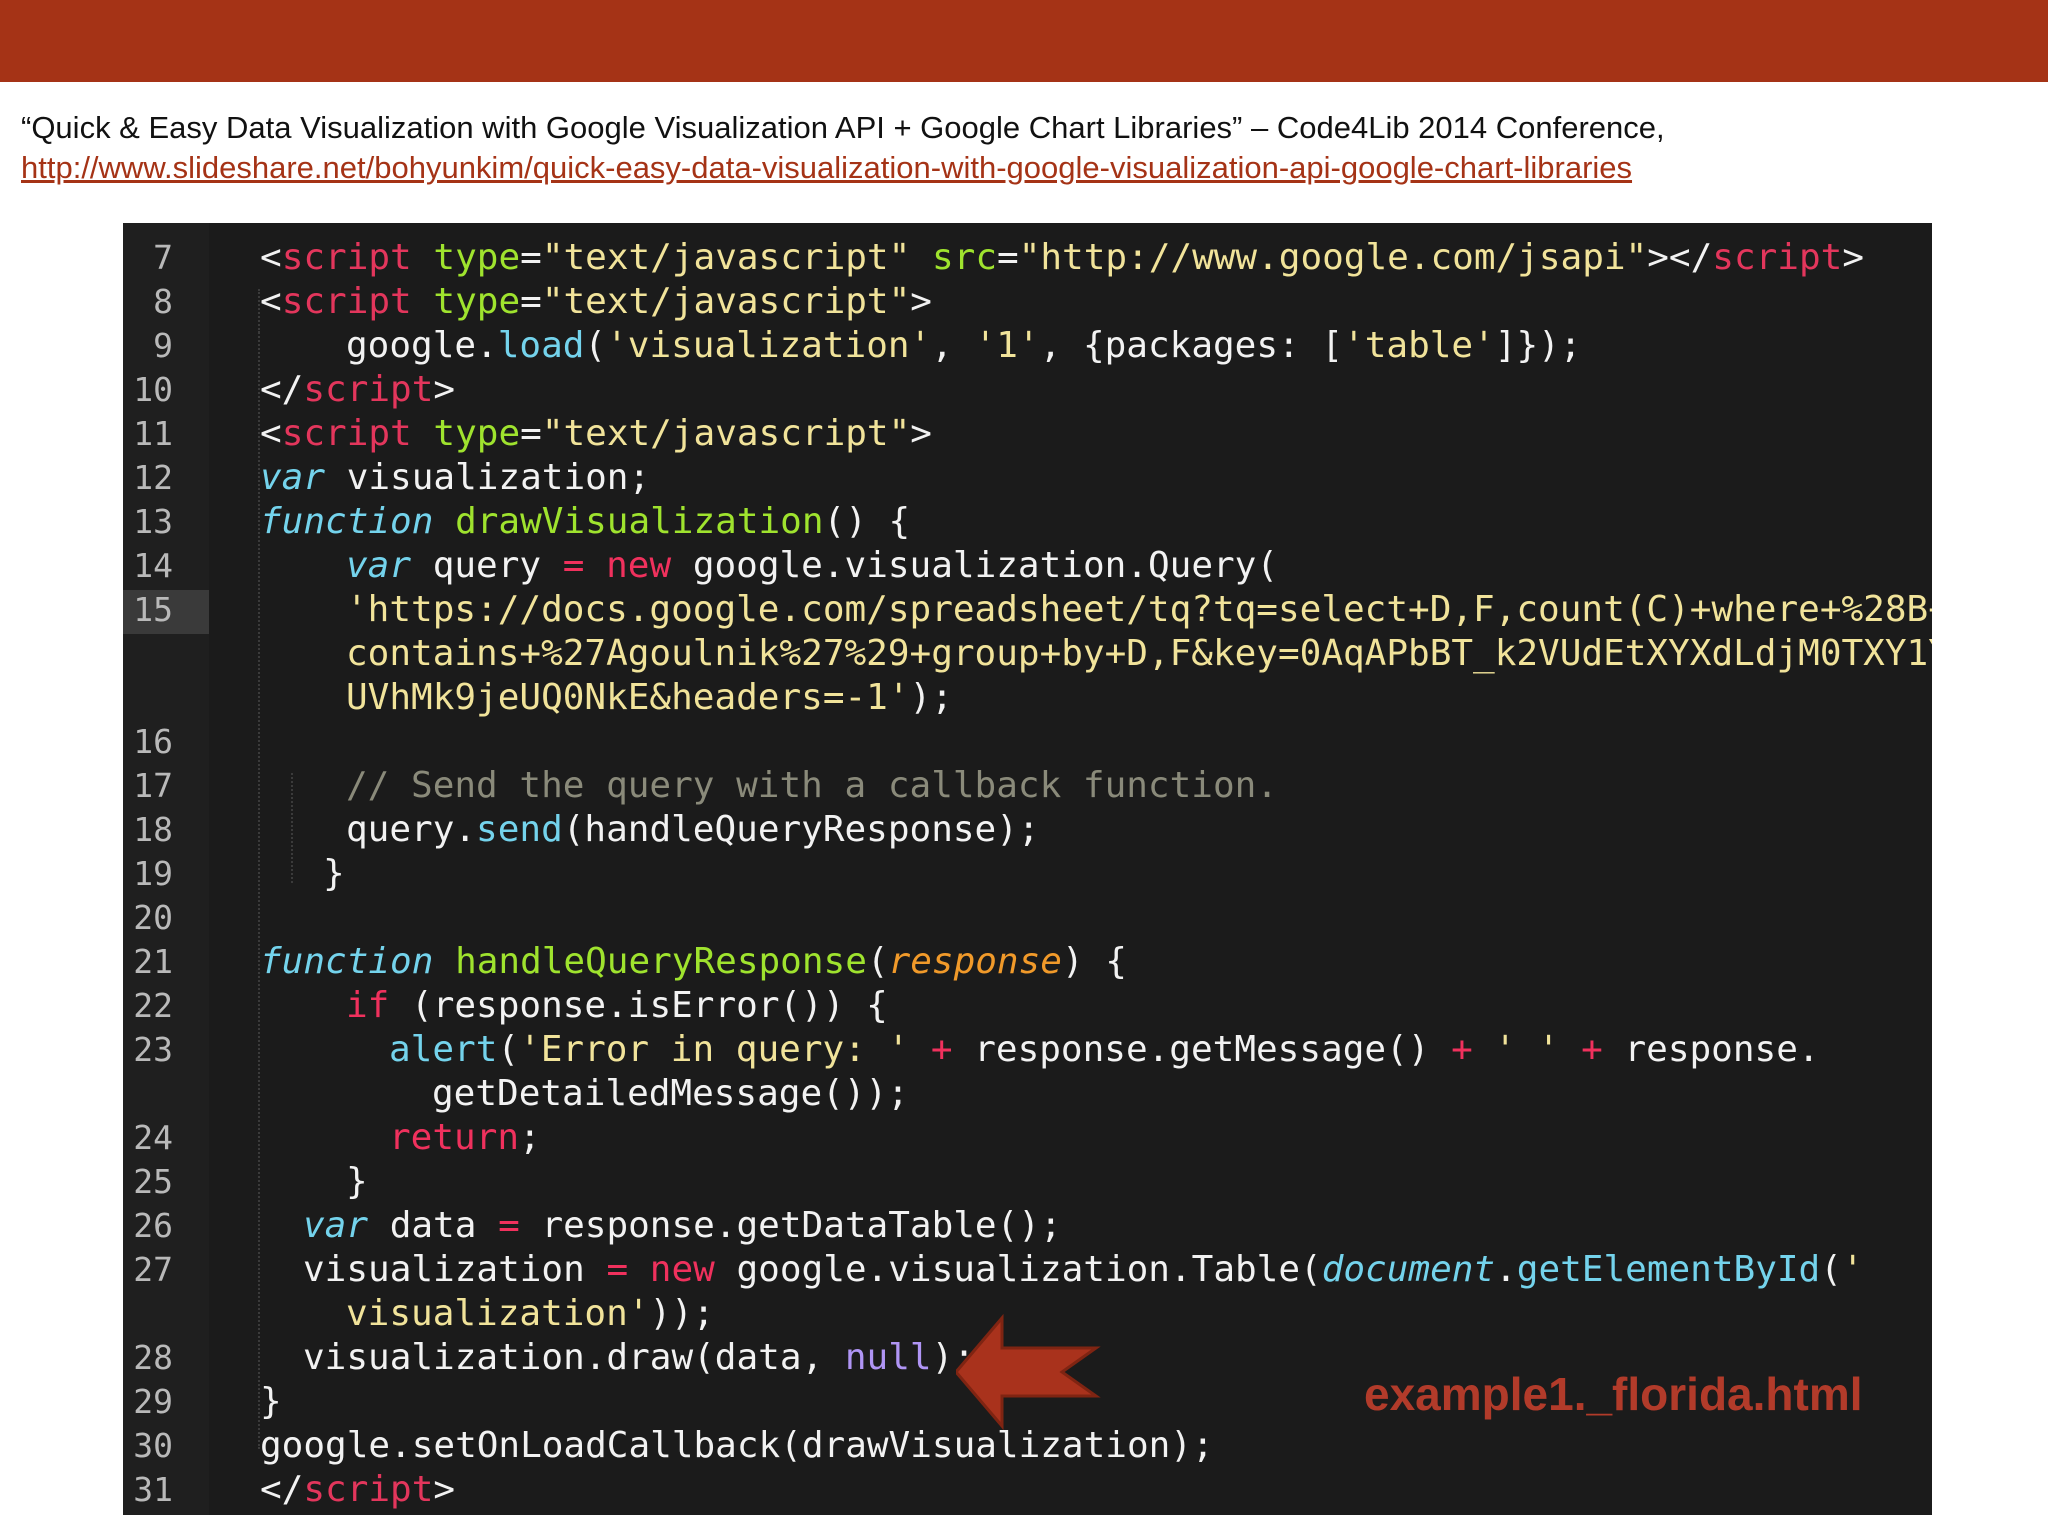 This screenshot has width=2048, height=1536. I want to click on indent-guide, so click(292, 828).